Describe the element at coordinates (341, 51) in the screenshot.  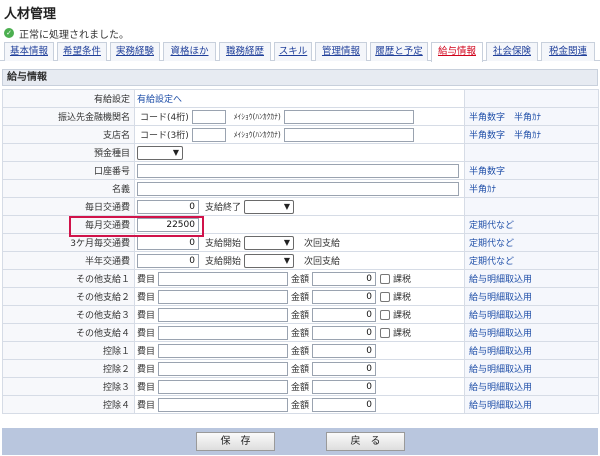
I see `tab-management-info: 管理情報` at that location.